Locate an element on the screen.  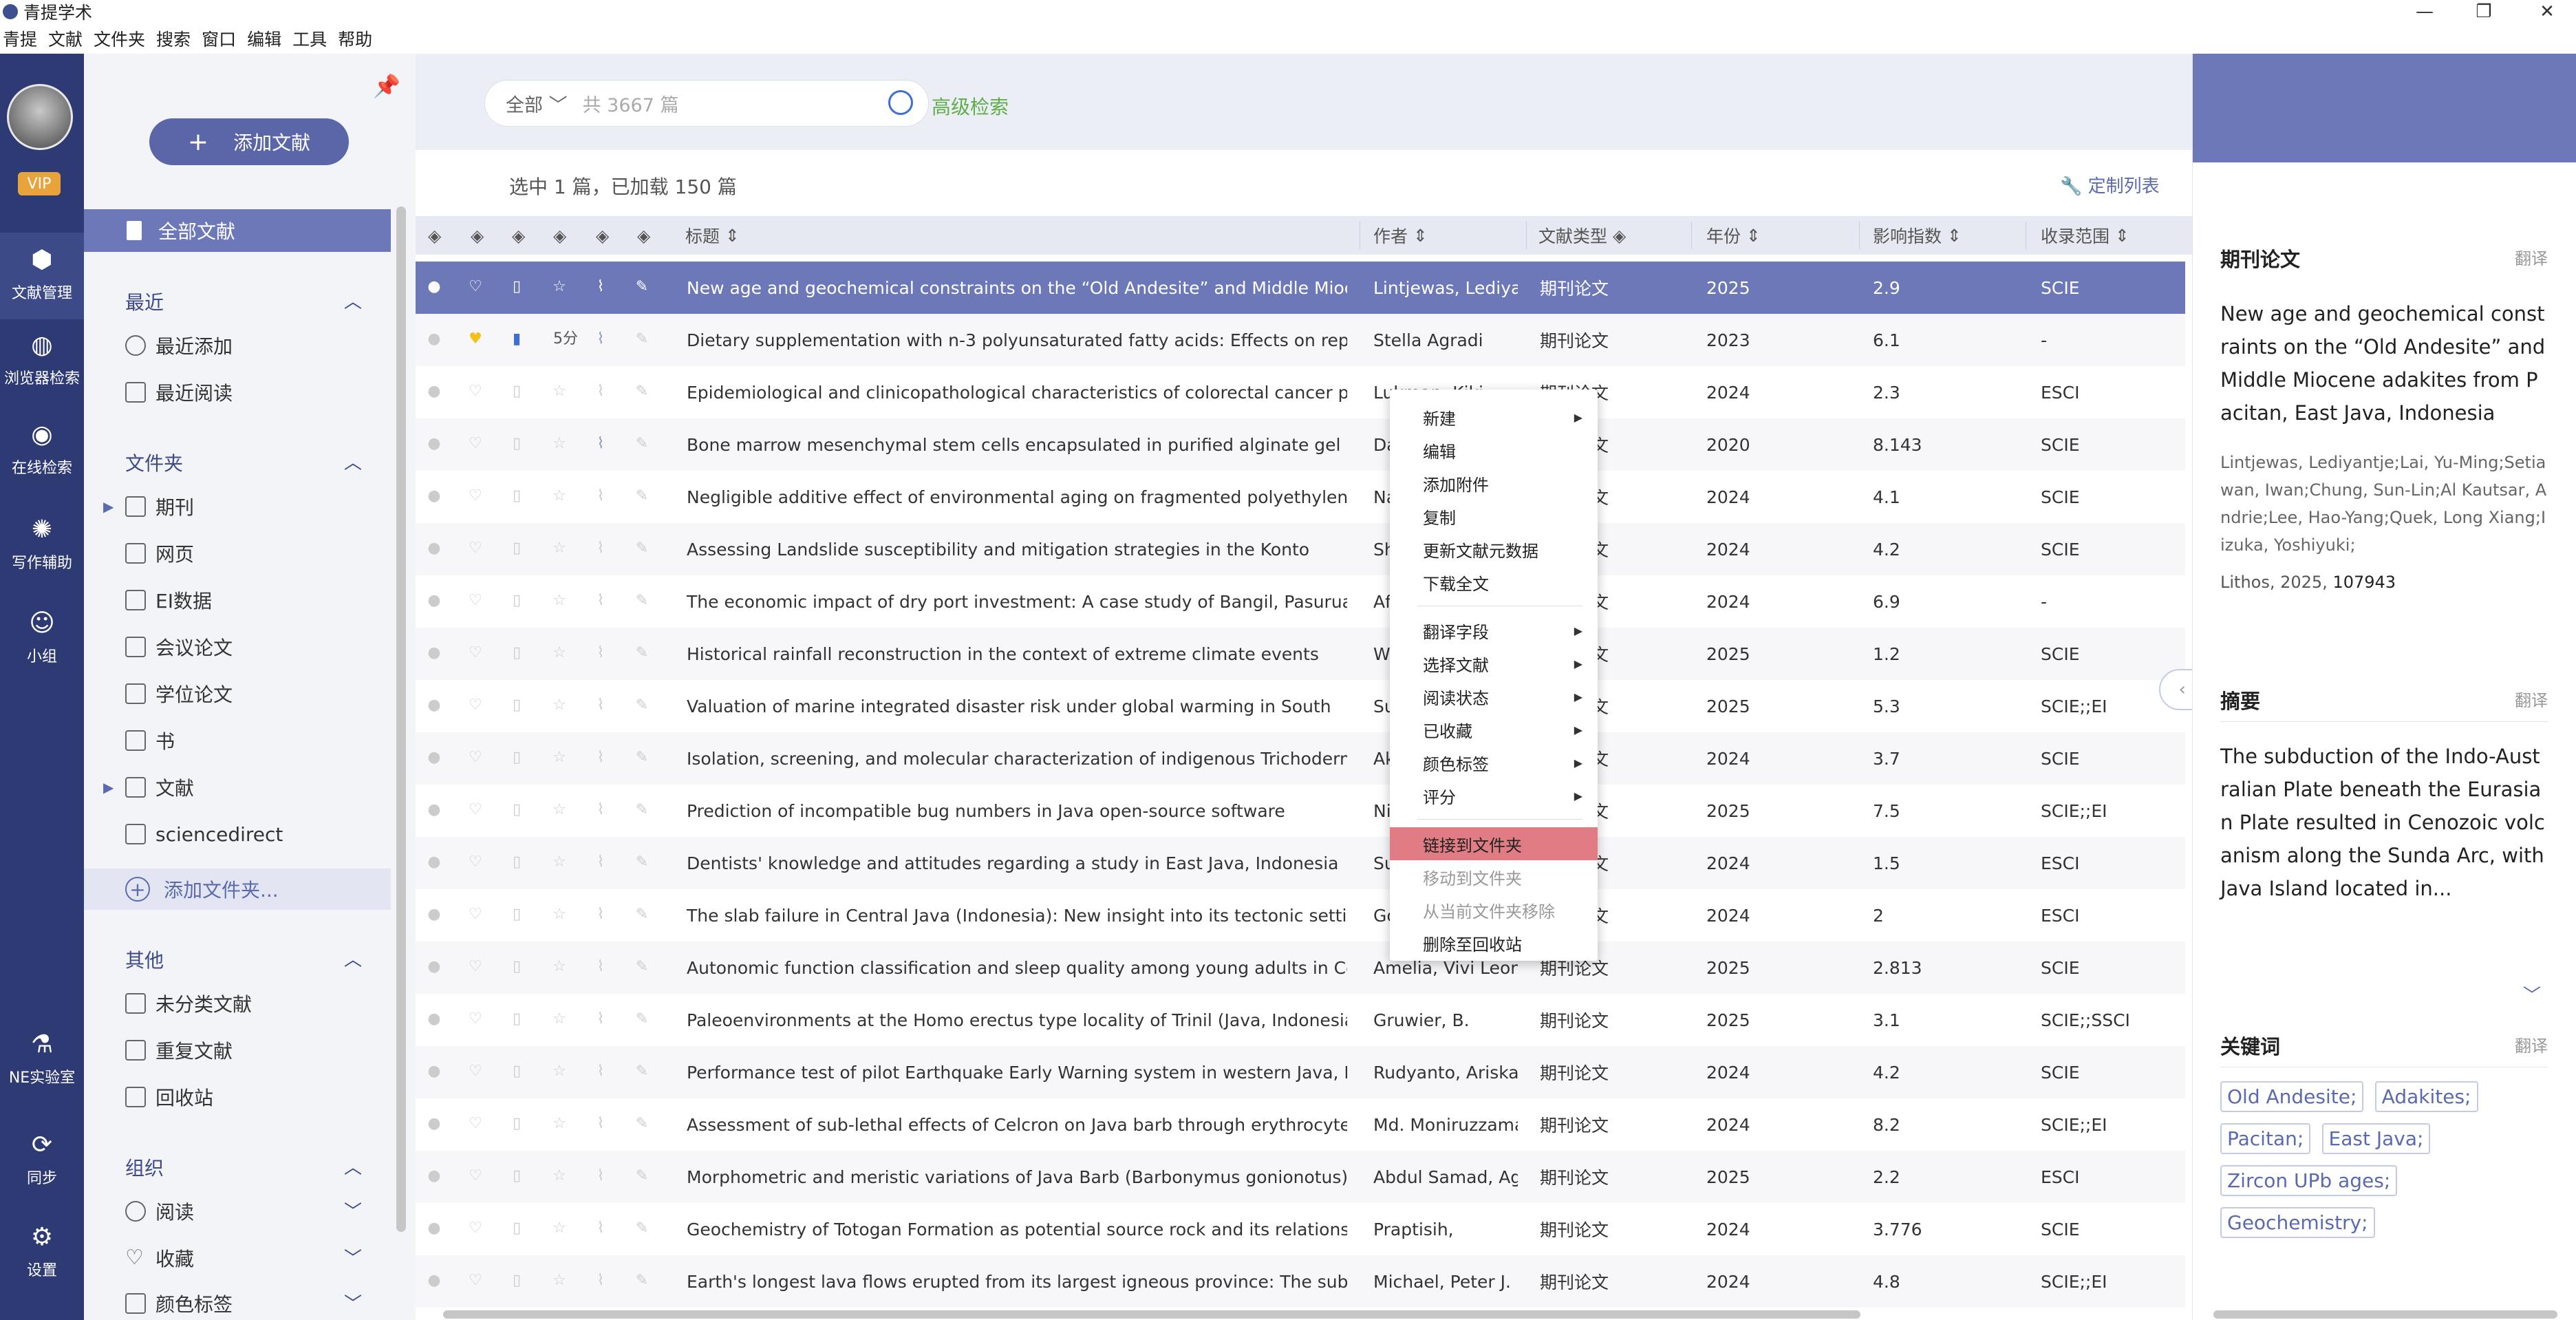
sidebar-folder-book: 书 is located at coordinates (150, 741).